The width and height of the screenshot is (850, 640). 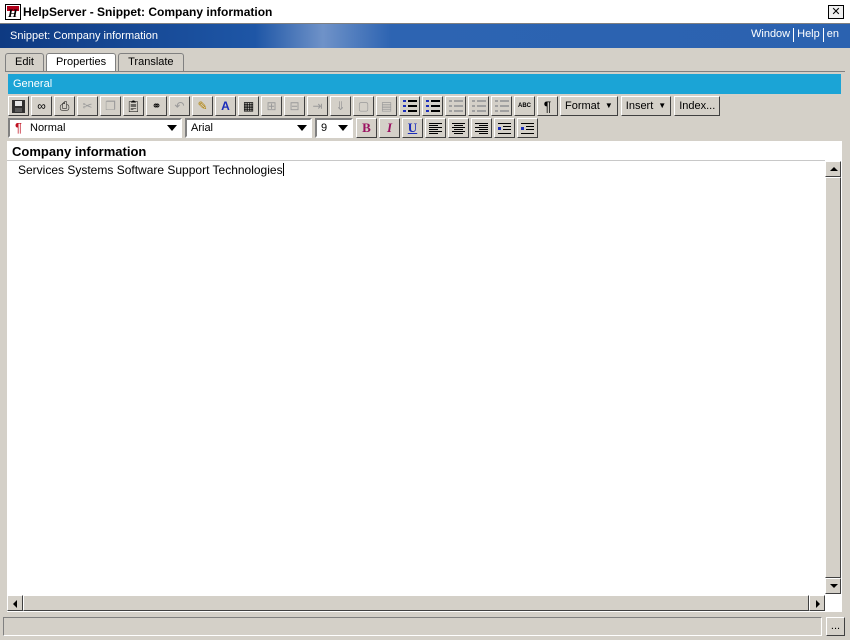 What do you see at coordinates (425, 71) in the screenshot?
I see `tab-divider` at bounding box center [425, 71].